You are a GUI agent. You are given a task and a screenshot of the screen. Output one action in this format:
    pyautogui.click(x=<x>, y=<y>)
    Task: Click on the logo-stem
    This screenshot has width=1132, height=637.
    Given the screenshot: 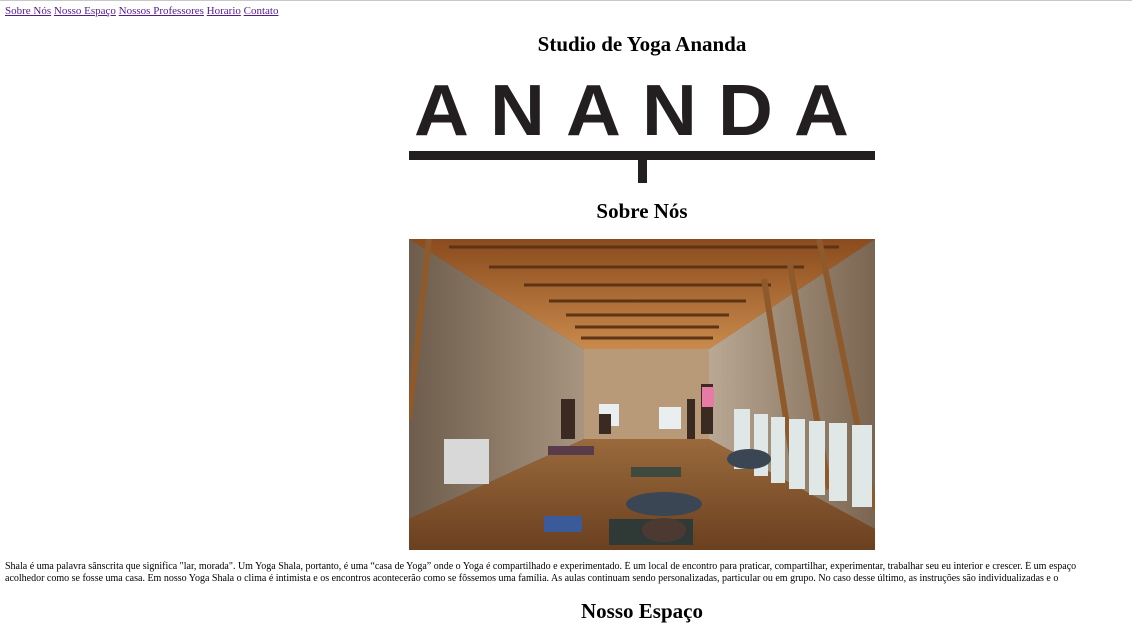 What is the action you would take?
    pyautogui.click(x=642, y=169)
    